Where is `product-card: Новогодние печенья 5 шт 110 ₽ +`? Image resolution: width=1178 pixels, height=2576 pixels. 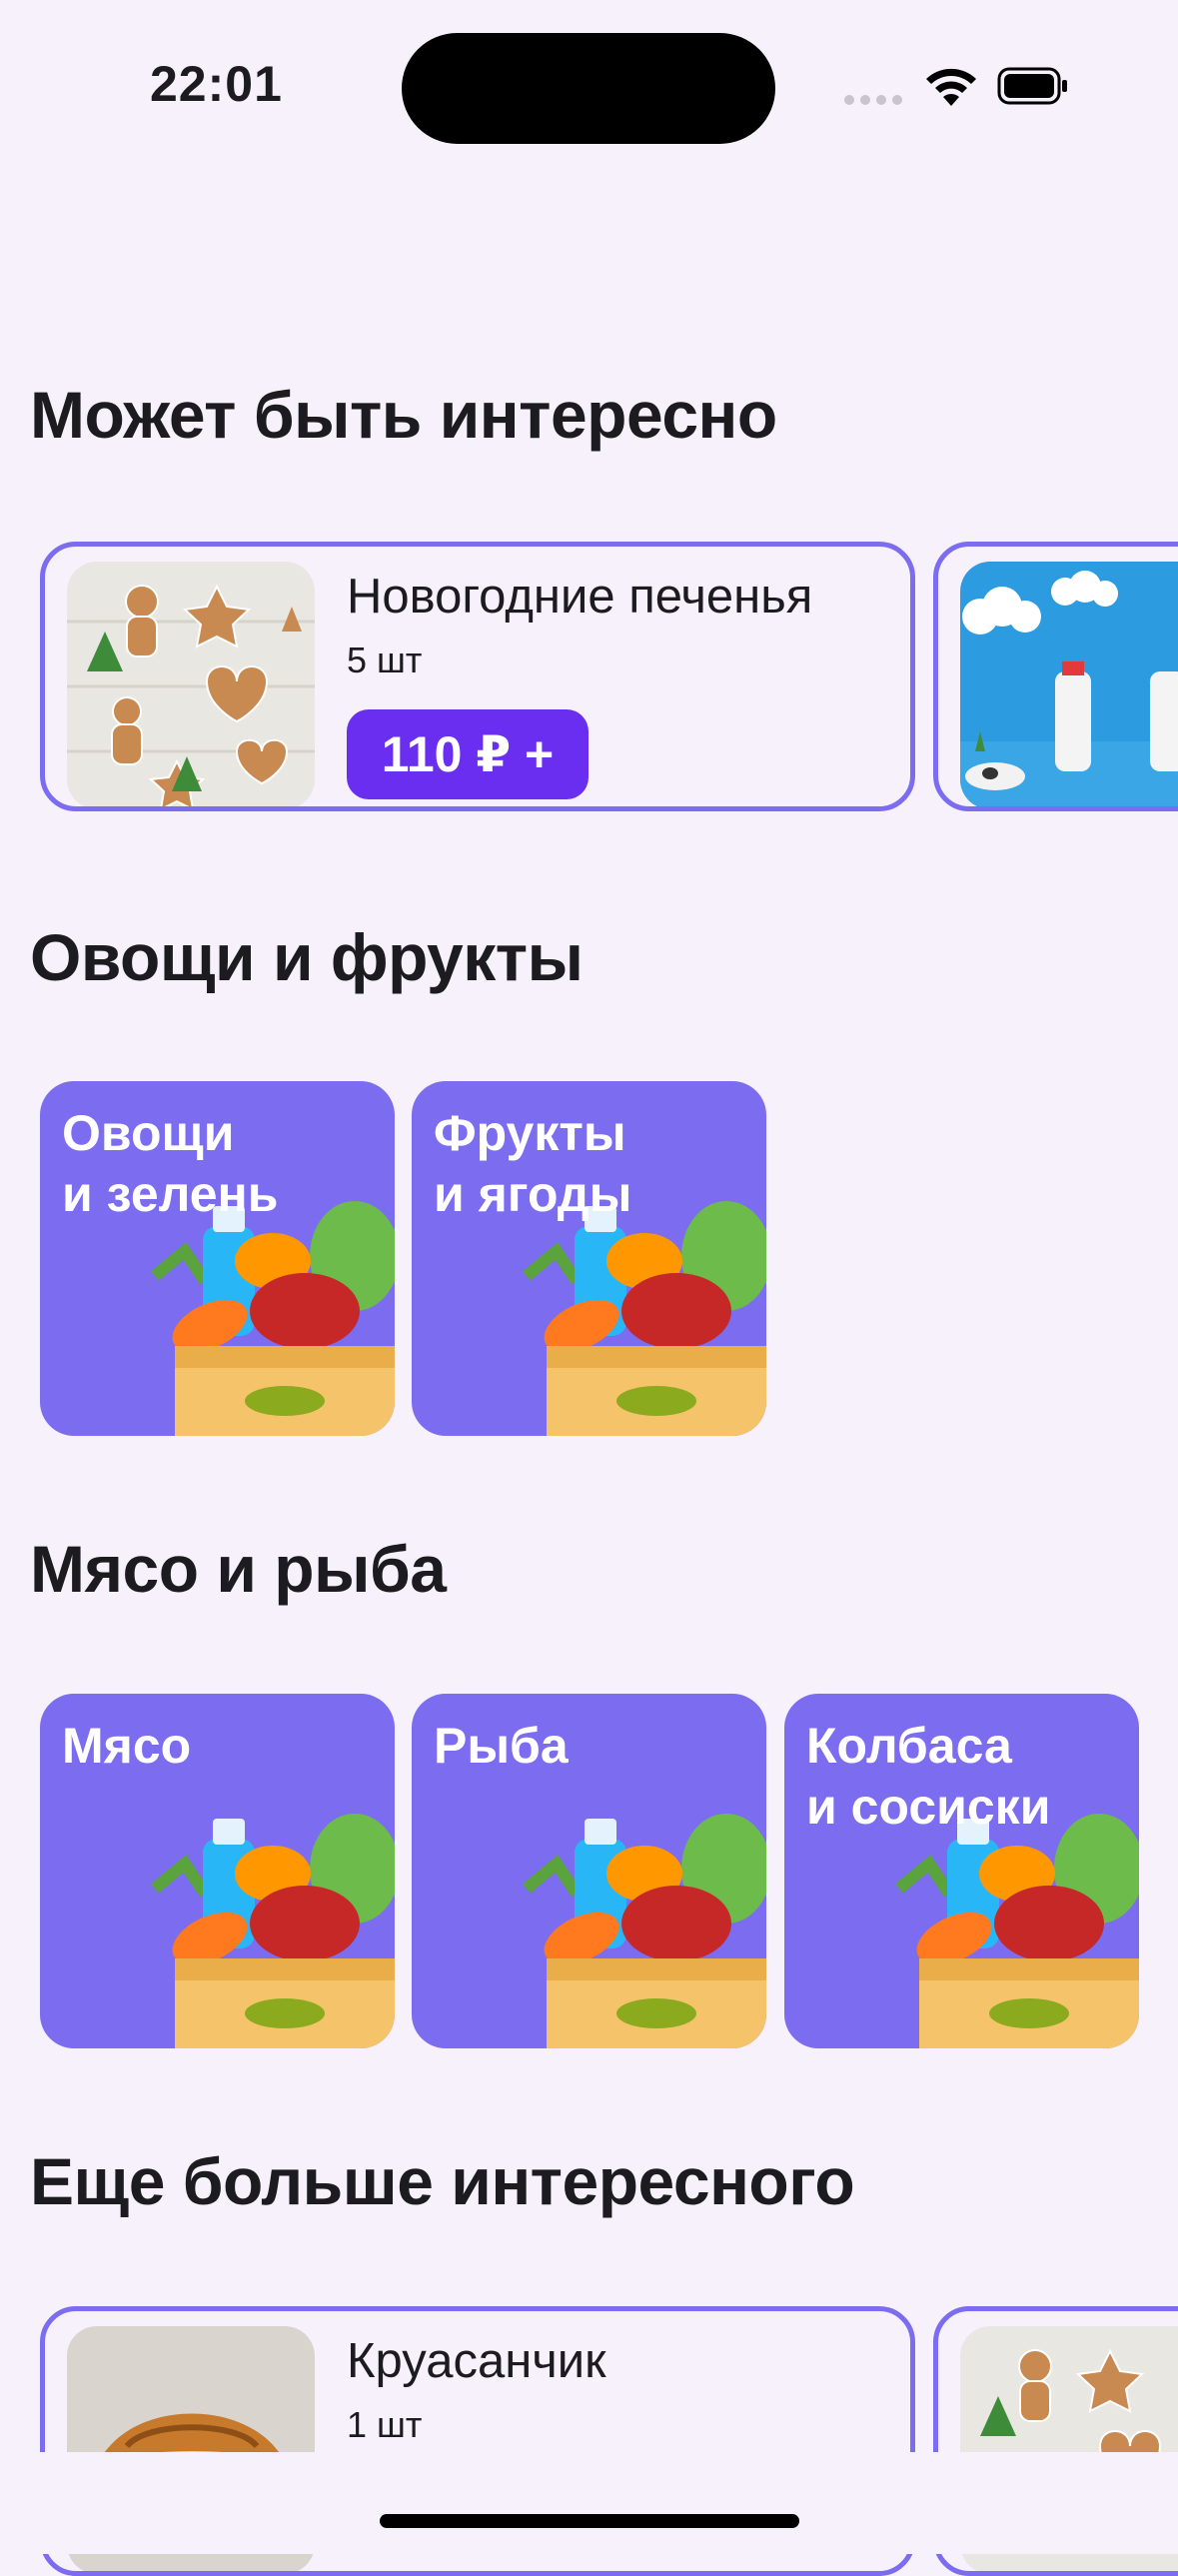 product-card: Новогодние печенья 5 шт 110 ₽ + is located at coordinates (477, 676).